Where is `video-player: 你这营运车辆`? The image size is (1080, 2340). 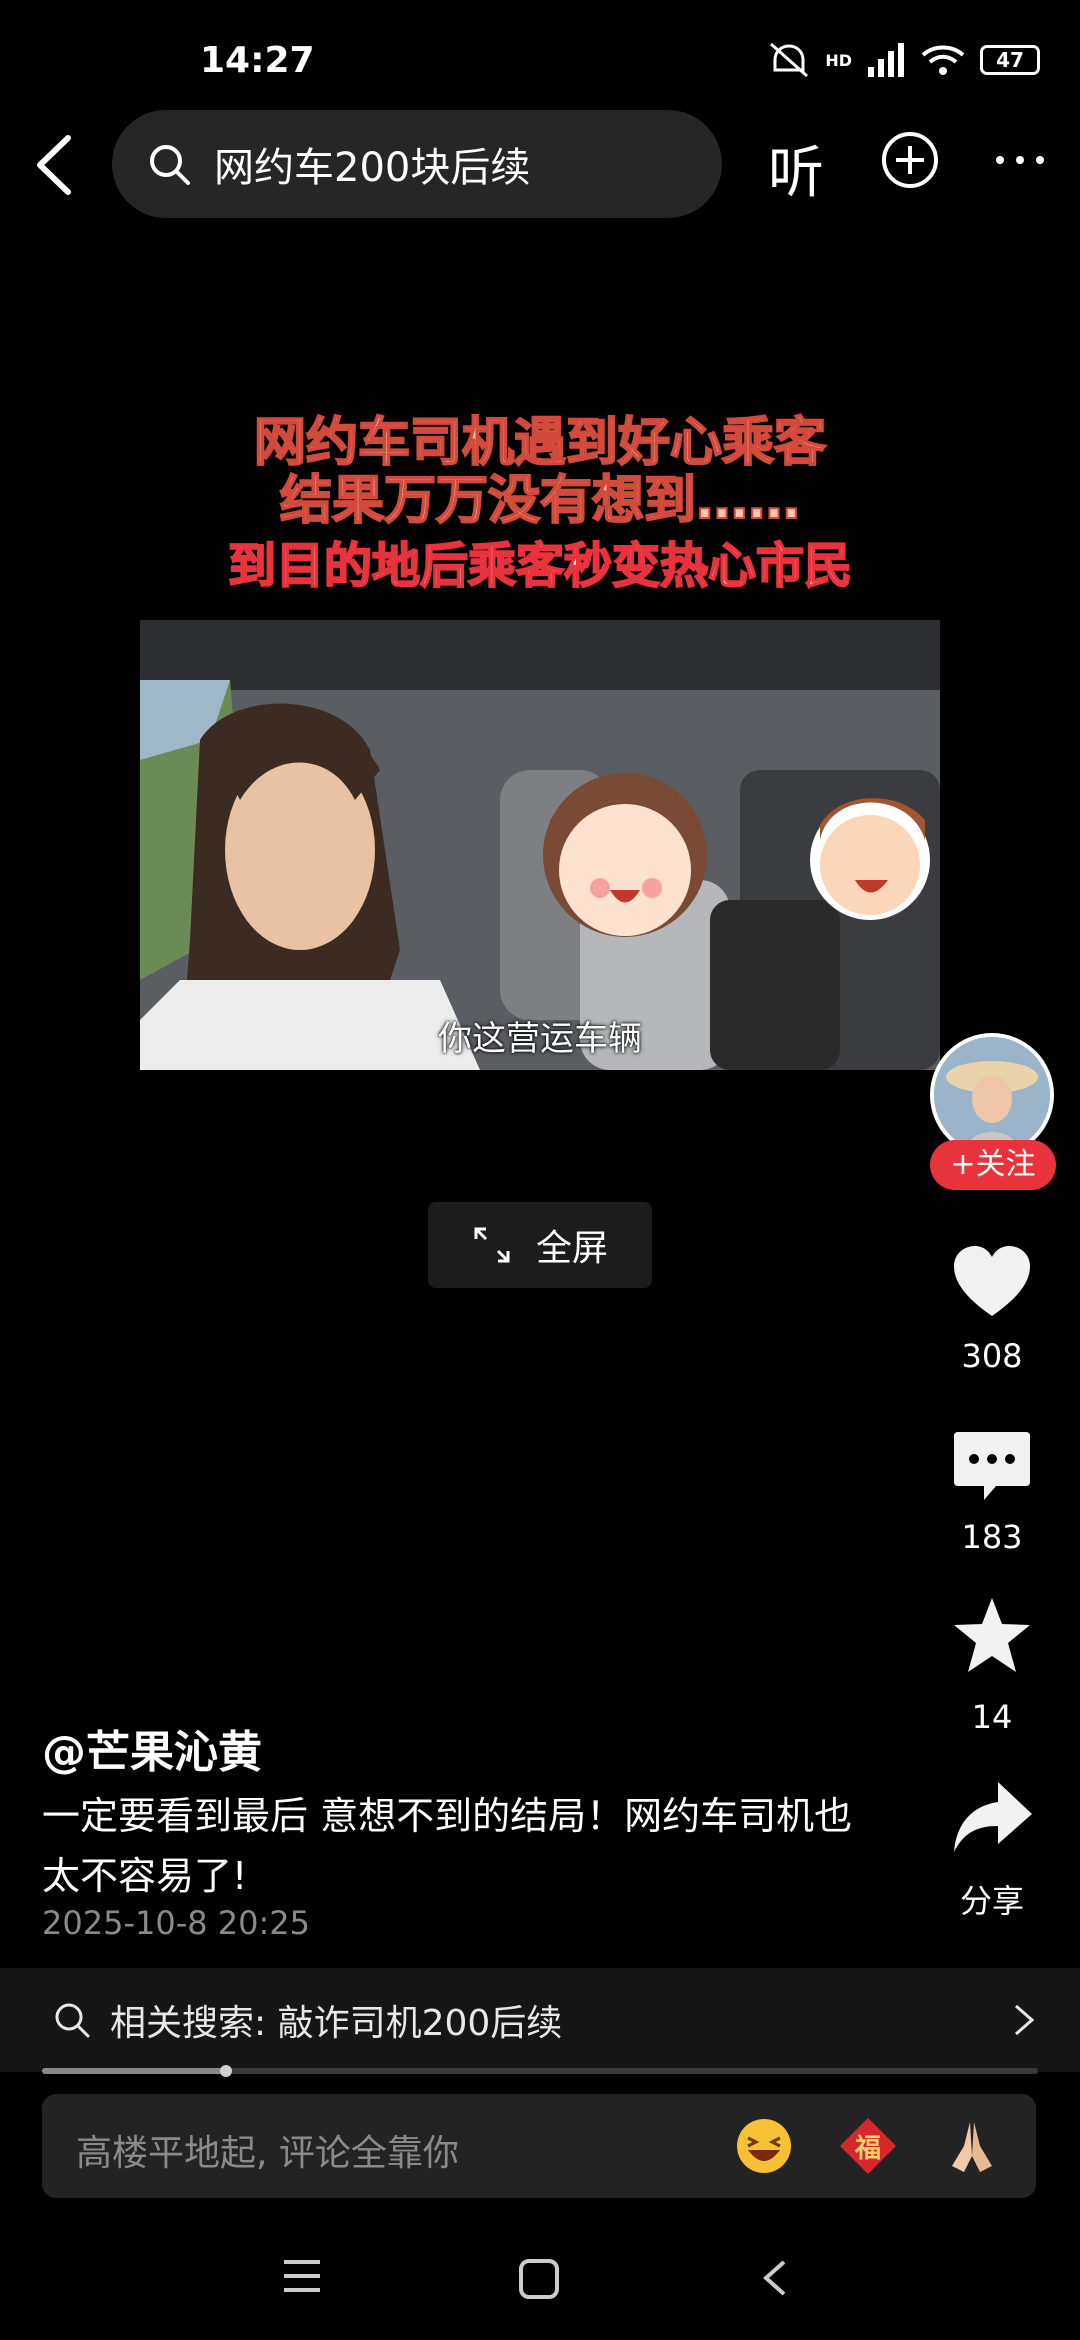
video-player: 你这营运车辆 is located at coordinates (540, 845).